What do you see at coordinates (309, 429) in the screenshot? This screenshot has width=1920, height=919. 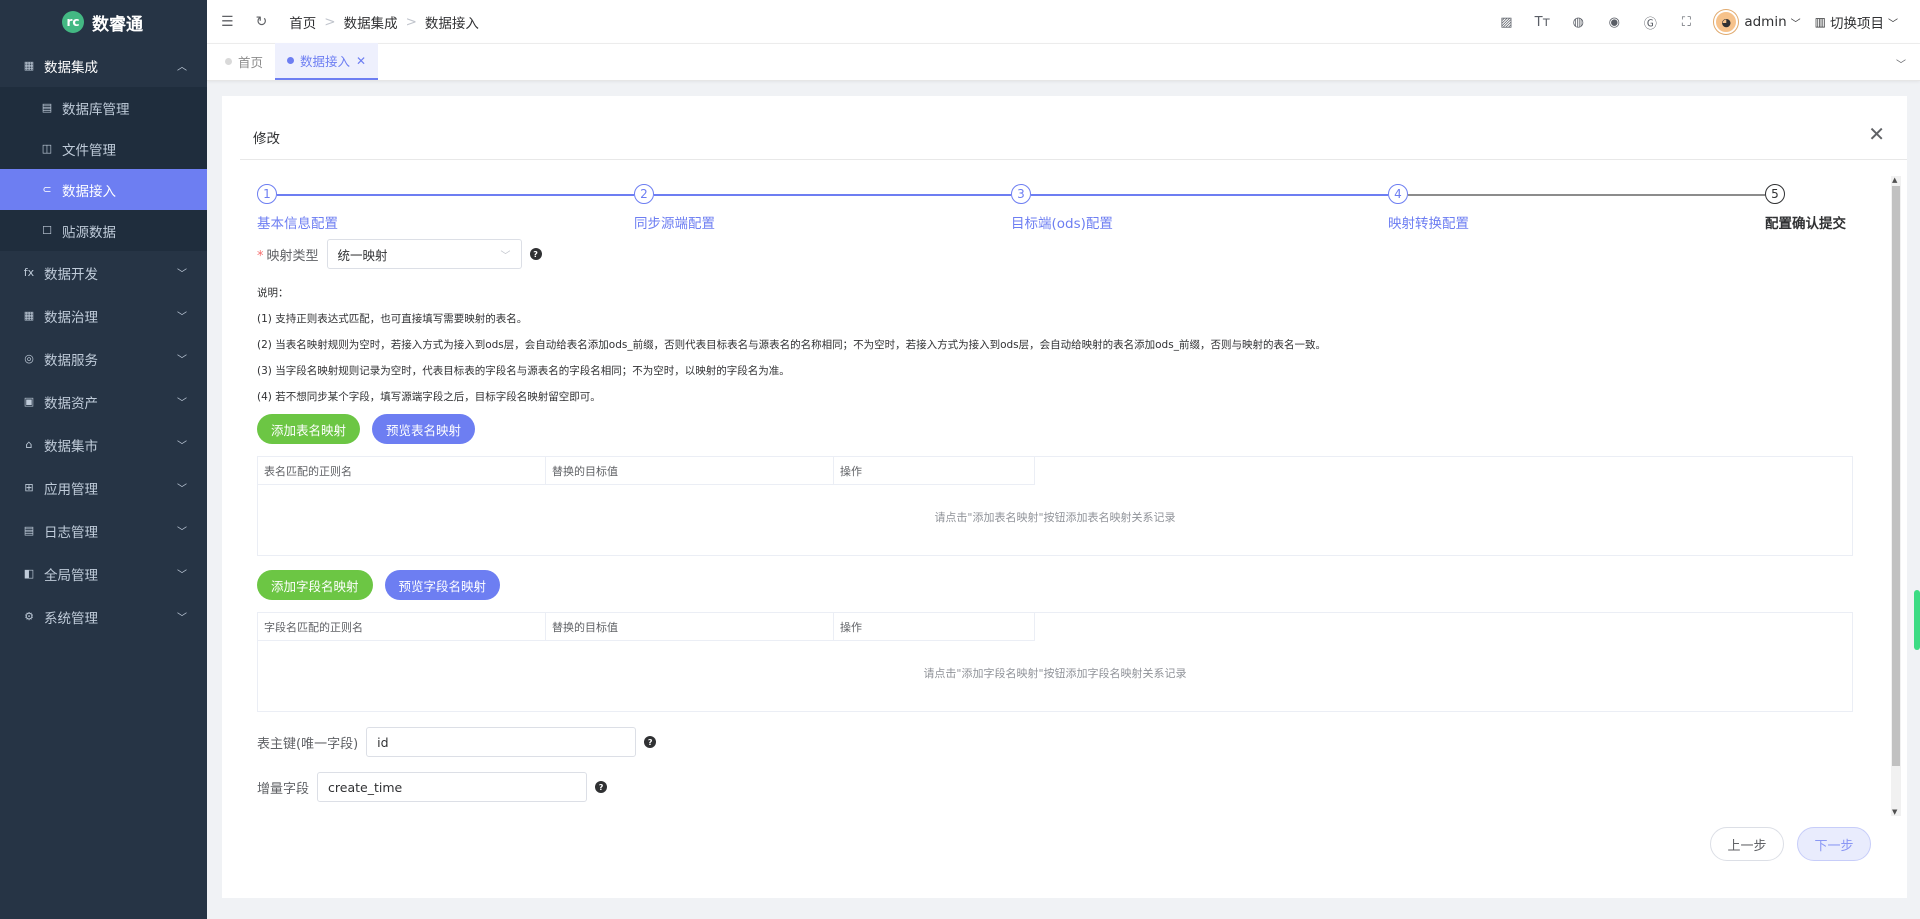 I see `add-table-mapping-button: 添加表名映射` at bounding box center [309, 429].